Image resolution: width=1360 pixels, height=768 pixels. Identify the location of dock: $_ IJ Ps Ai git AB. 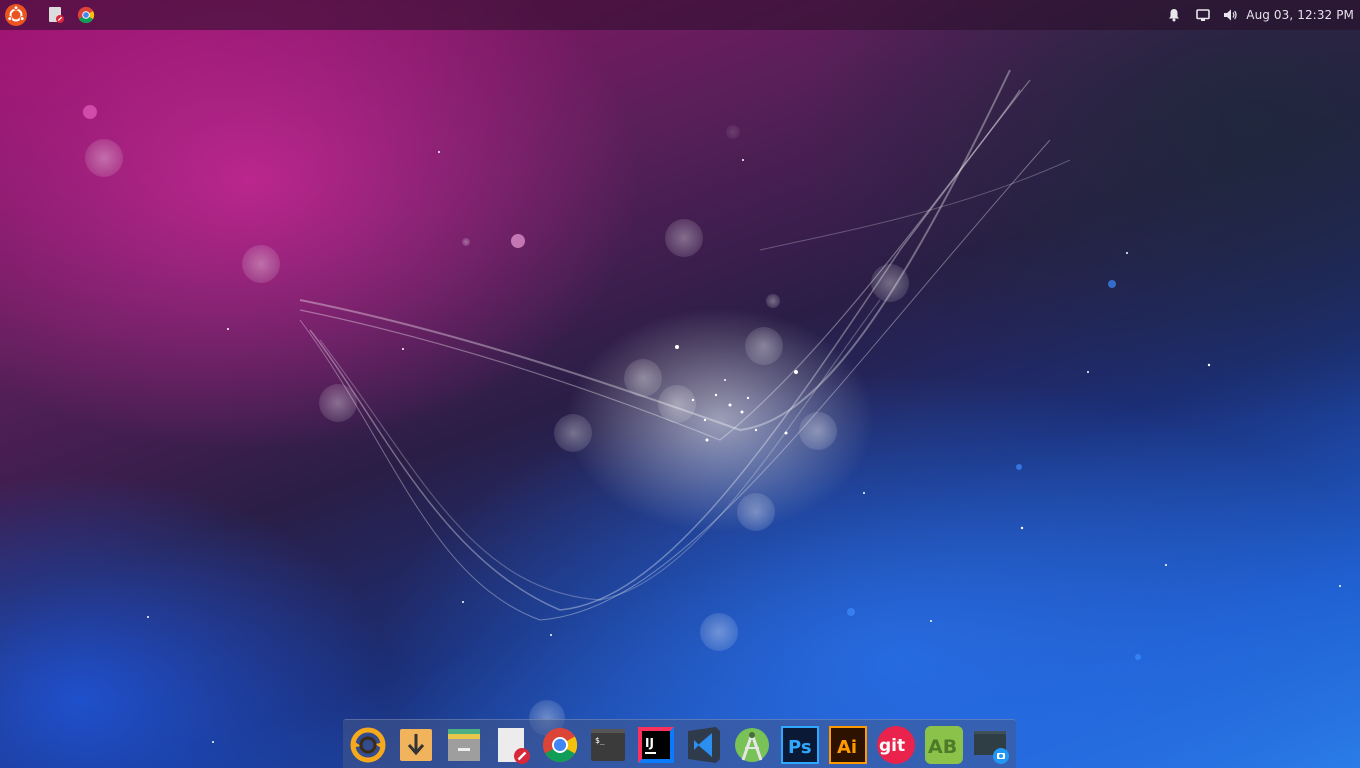
(679, 743).